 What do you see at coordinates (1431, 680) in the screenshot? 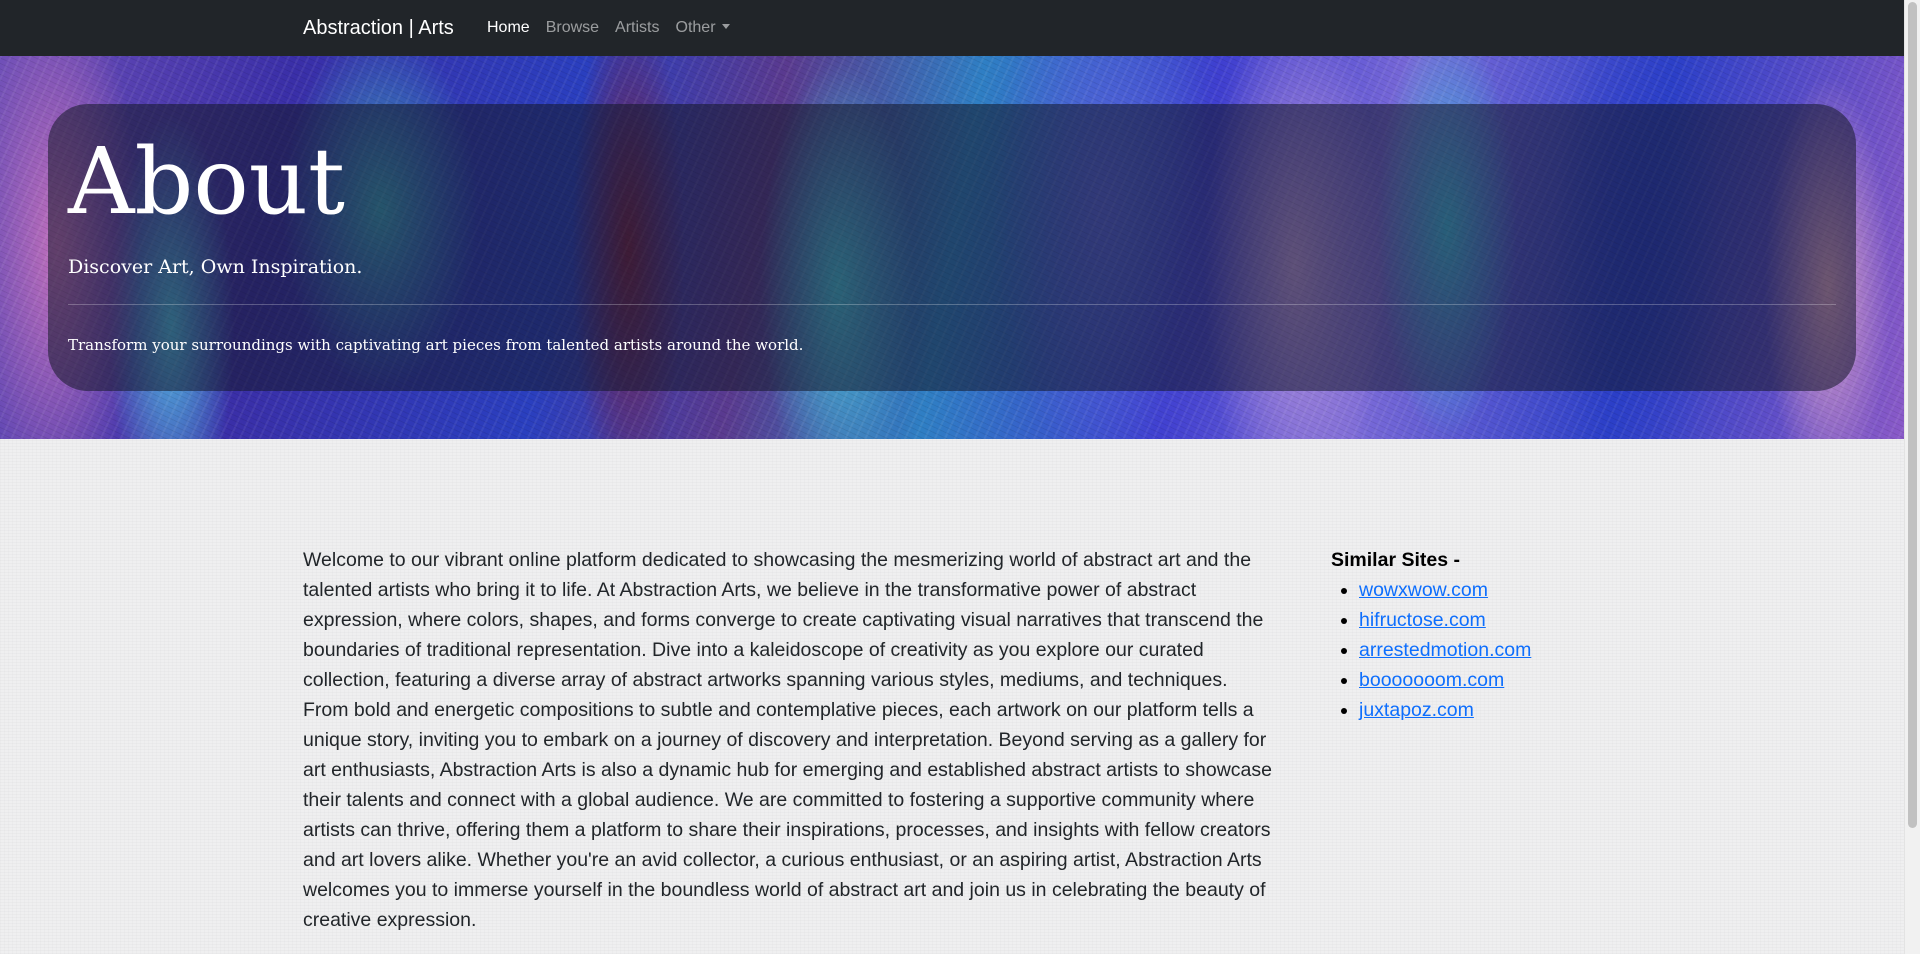
I see `similar-site-link: booooooom.com` at bounding box center [1431, 680].